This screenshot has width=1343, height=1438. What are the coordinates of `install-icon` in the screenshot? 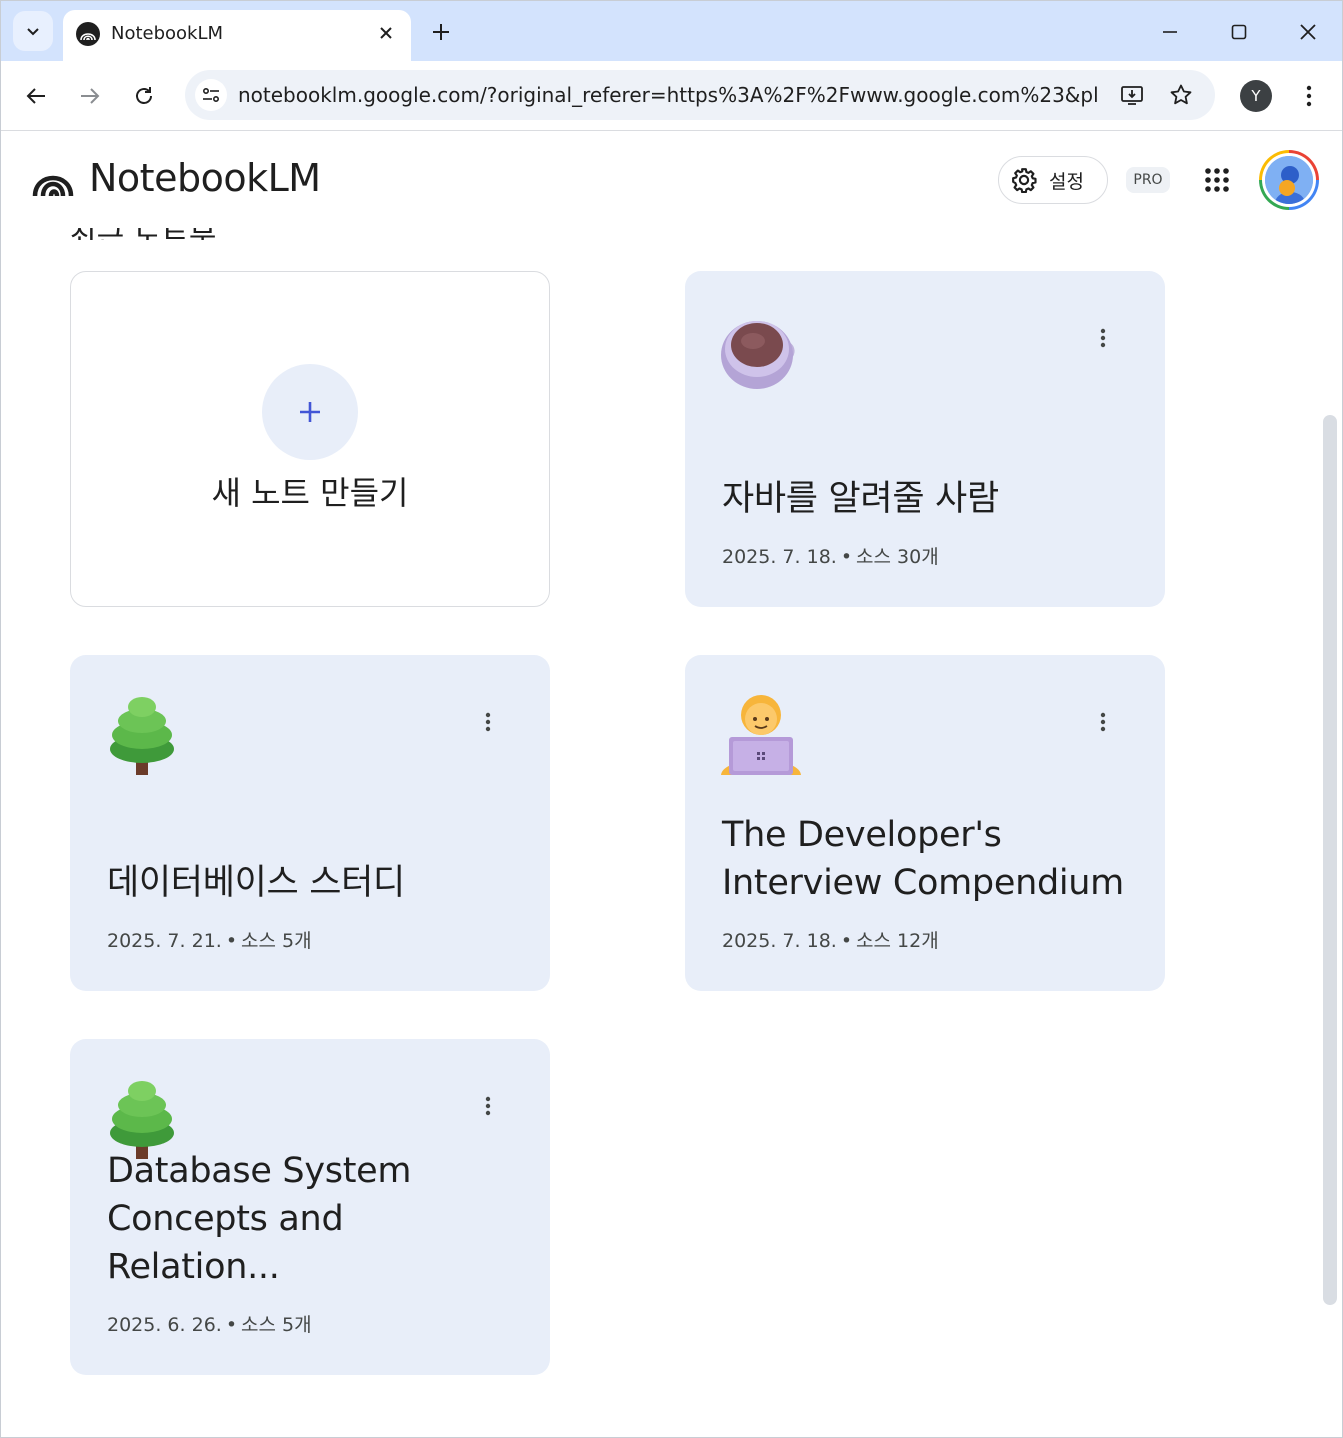 It's located at (1132, 95).